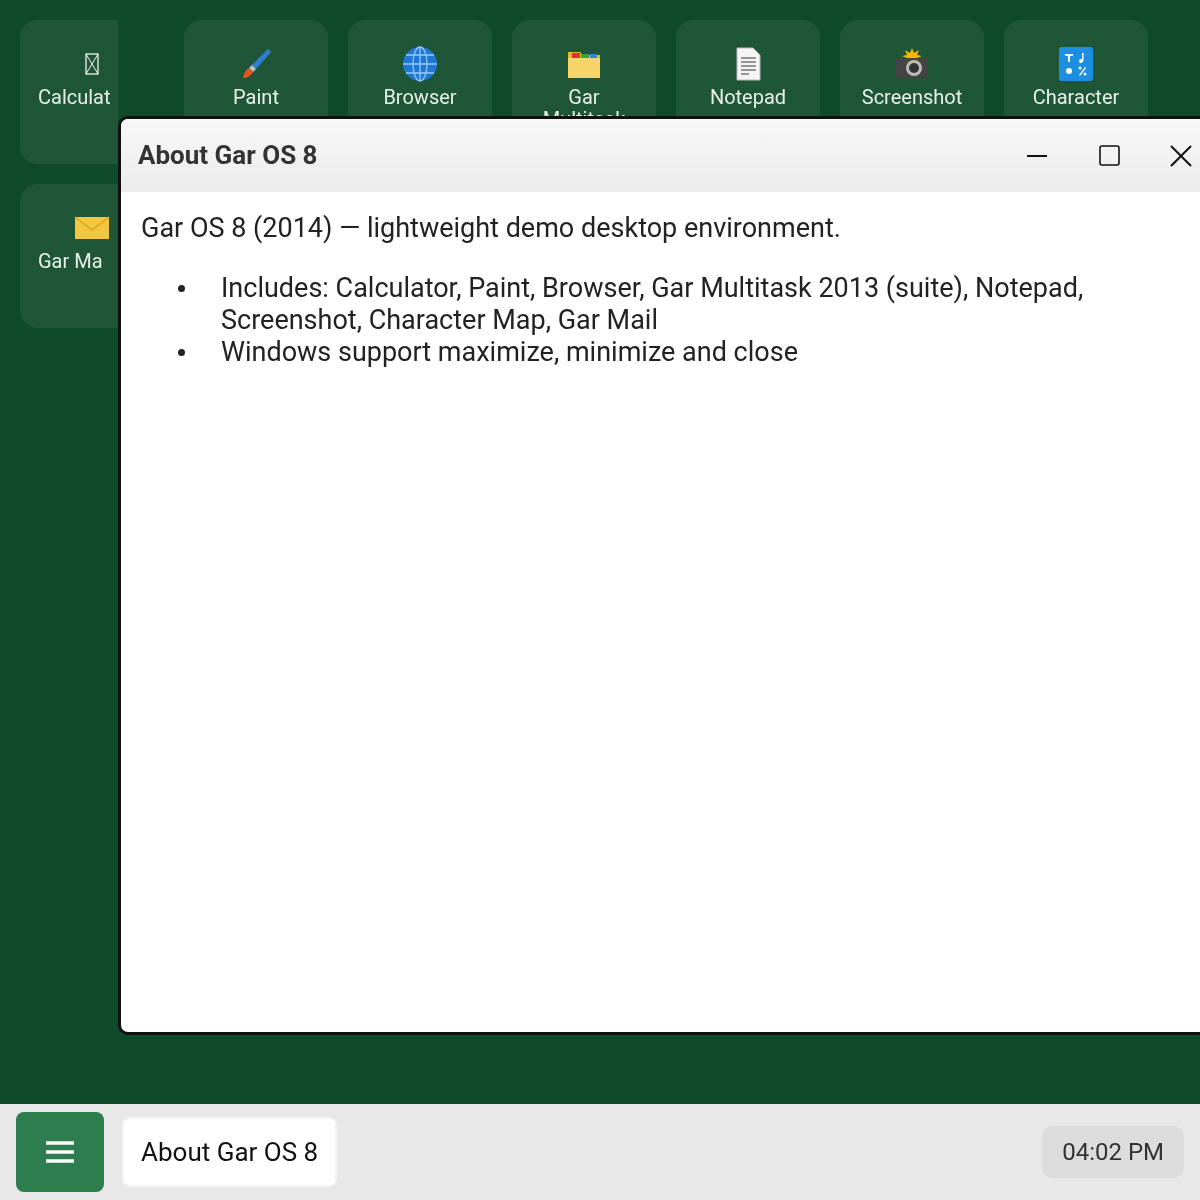 This screenshot has height=1200, width=1200. Describe the element at coordinates (420, 64) in the screenshot. I see `globe-icon` at that location.